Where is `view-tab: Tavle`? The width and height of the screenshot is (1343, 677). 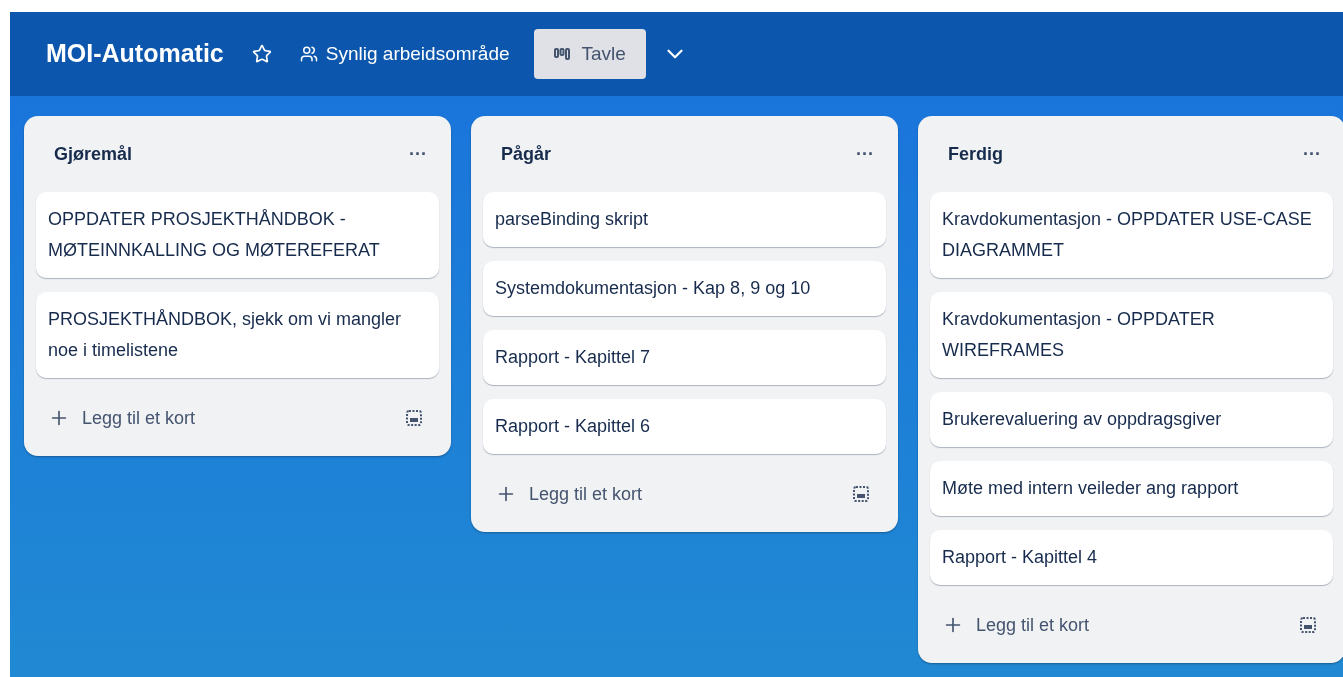
view-tab: Tavle is located at coordinates (589, 54).